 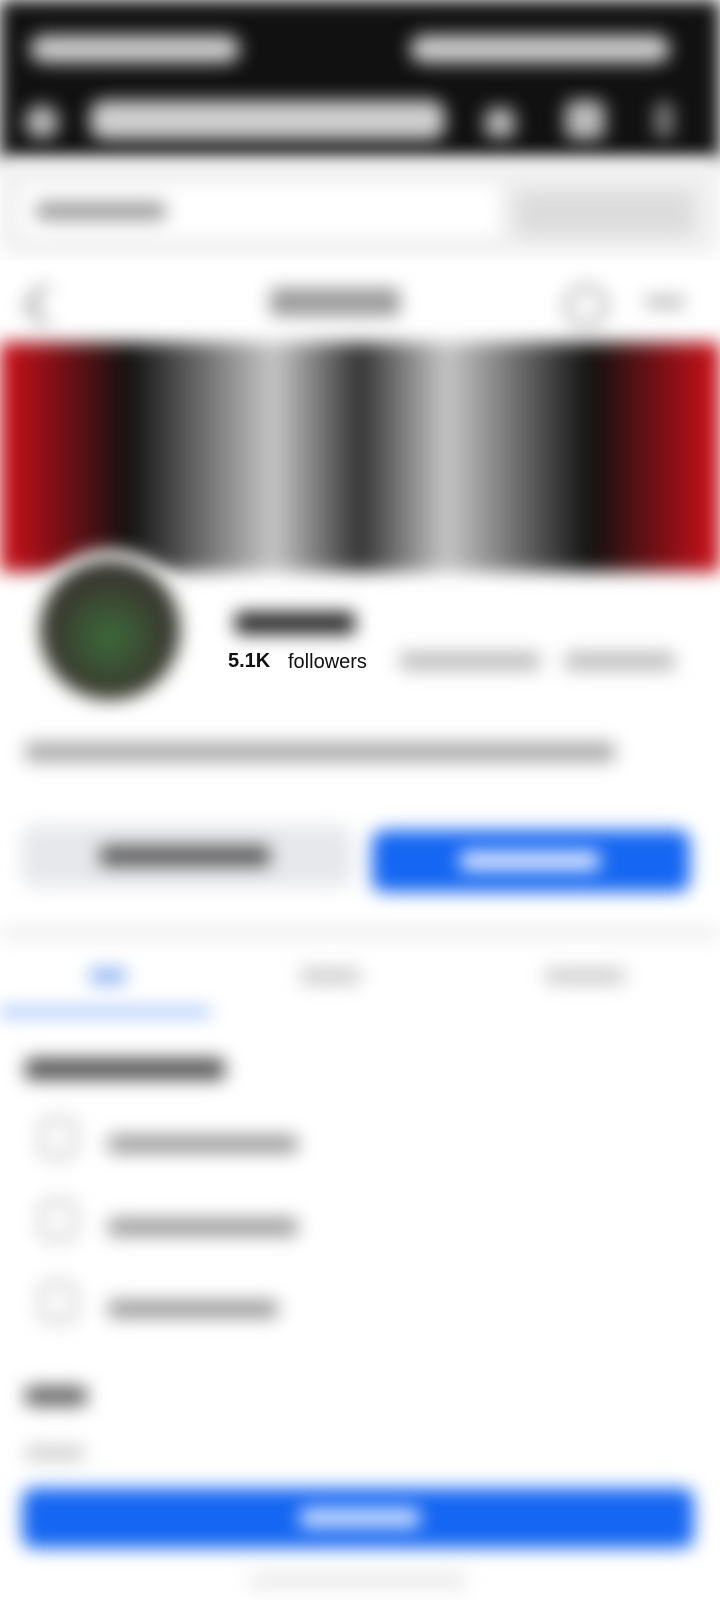 I want to click on details-heading, so click(x=125, y=1069).